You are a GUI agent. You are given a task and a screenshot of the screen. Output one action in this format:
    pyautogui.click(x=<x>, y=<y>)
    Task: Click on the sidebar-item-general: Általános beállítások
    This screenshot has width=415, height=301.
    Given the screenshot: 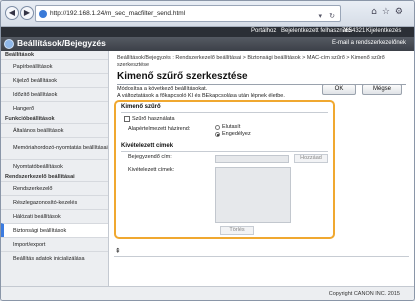 What is the action you would take?
    pyautogui.click(x=54, y=130)
    